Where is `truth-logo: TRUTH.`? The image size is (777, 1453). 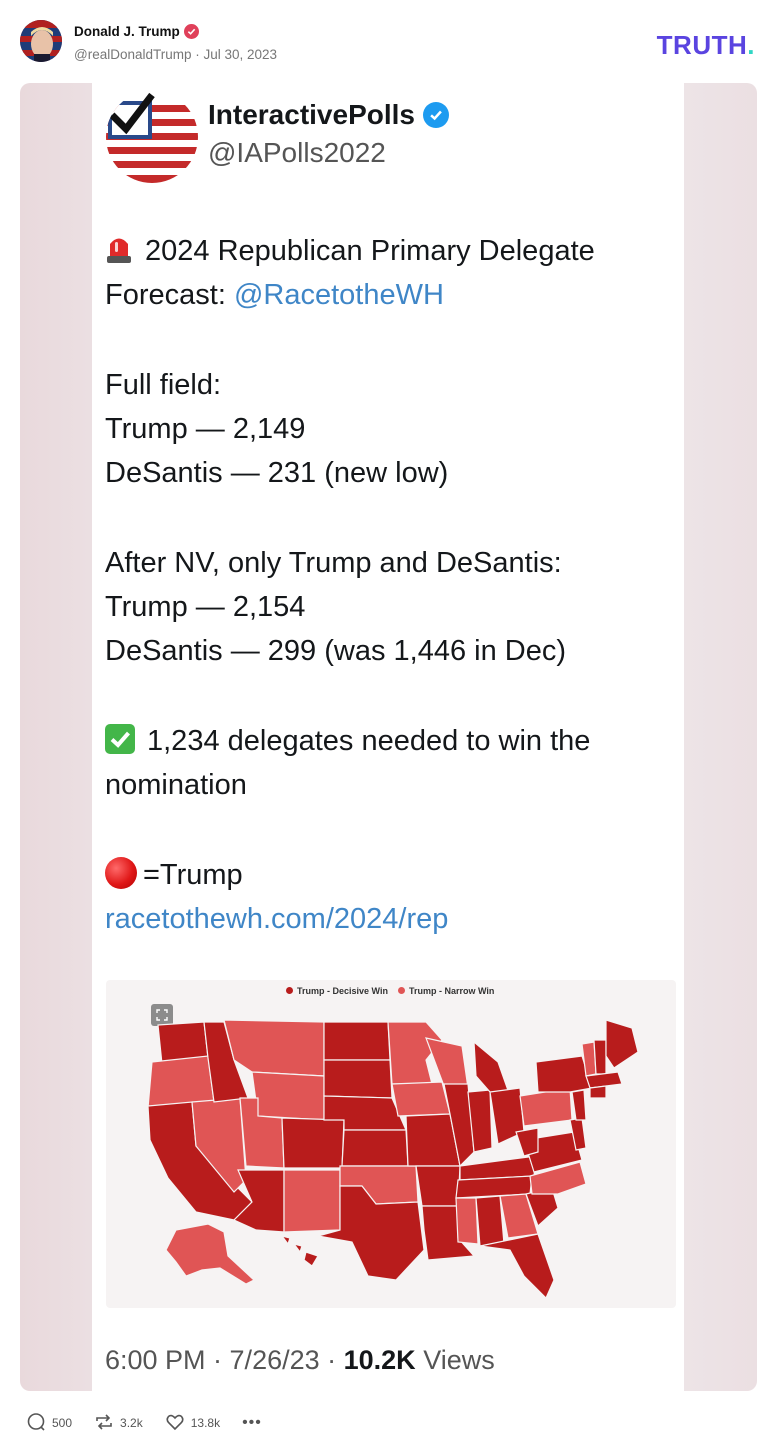
truth-logo: TRUTH. is located at coordinates (706, 45).